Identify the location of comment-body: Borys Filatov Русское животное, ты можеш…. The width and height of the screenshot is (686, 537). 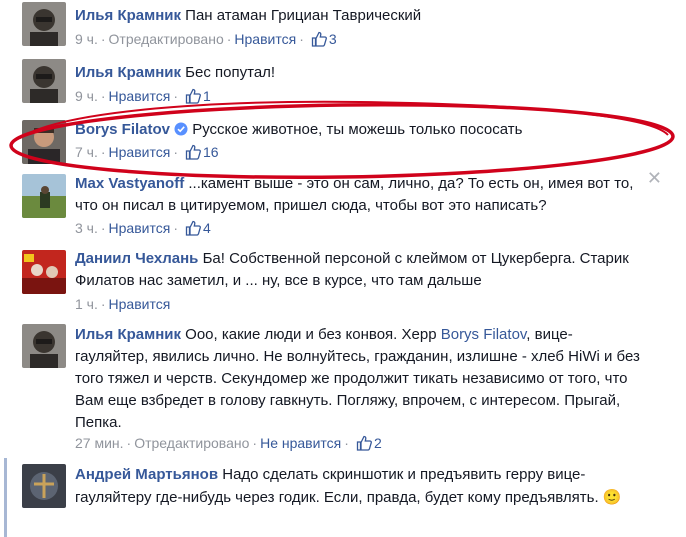
(360, 131).